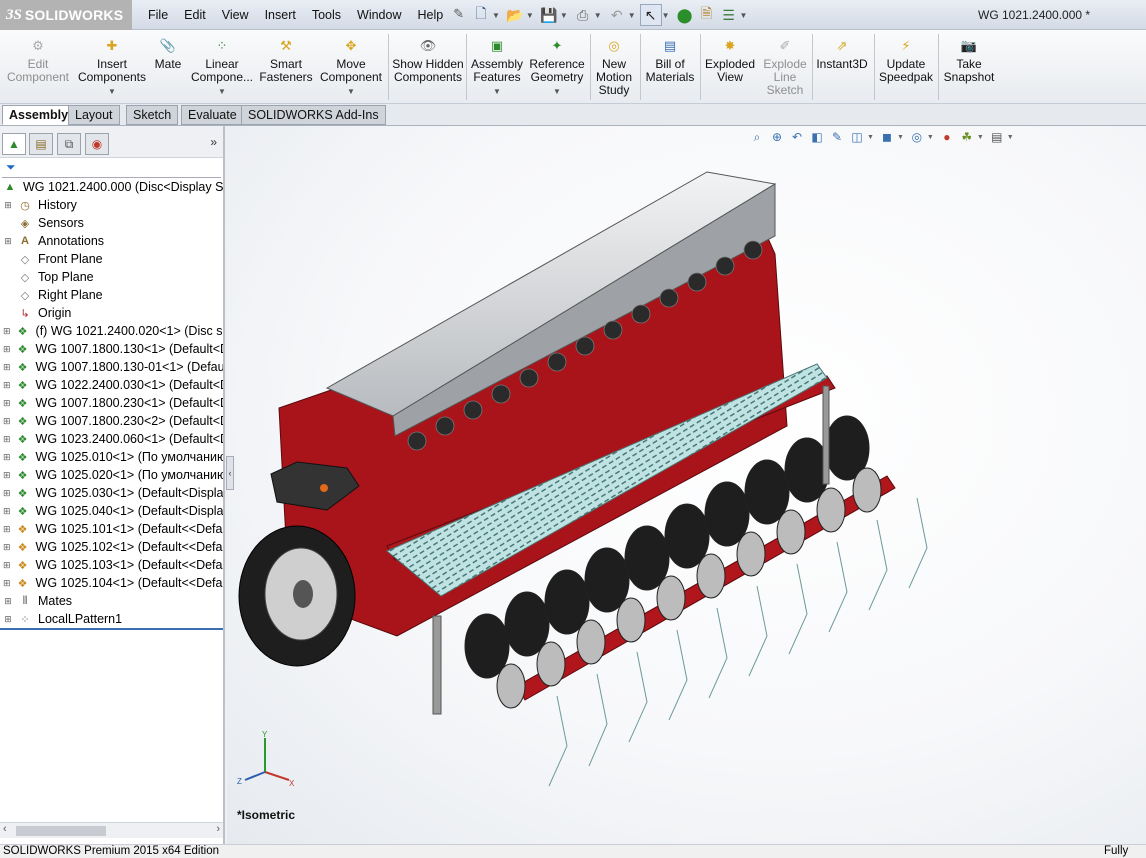  What do you see at coordinates (111, 403) in the screenshot?
I see `tree-item-part: ⊞ ❖ WG 1007.1800.230<1> (Default<De` at bounding box center [111, 403].